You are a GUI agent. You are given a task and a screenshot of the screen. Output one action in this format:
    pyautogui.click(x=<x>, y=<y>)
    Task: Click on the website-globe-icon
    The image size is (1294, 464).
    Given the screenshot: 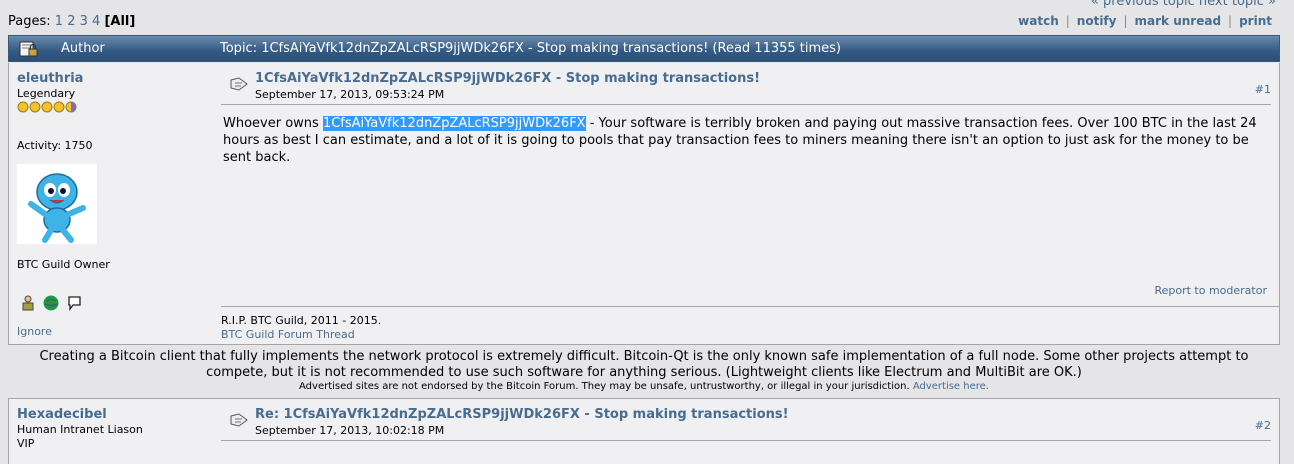 What is the action you would take?
    pyautogui.click(x=51, y=304)
    